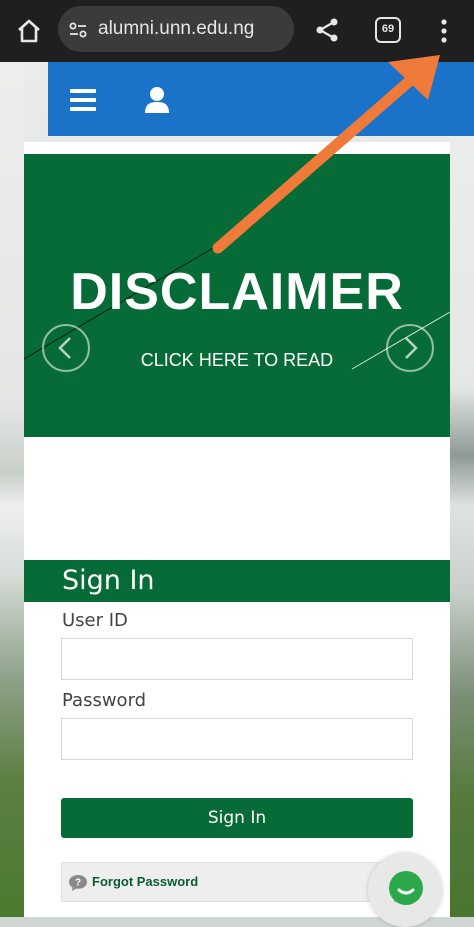 The image size is (474, 927). I want to click on user-id-label: User ID, so click(95, 620).